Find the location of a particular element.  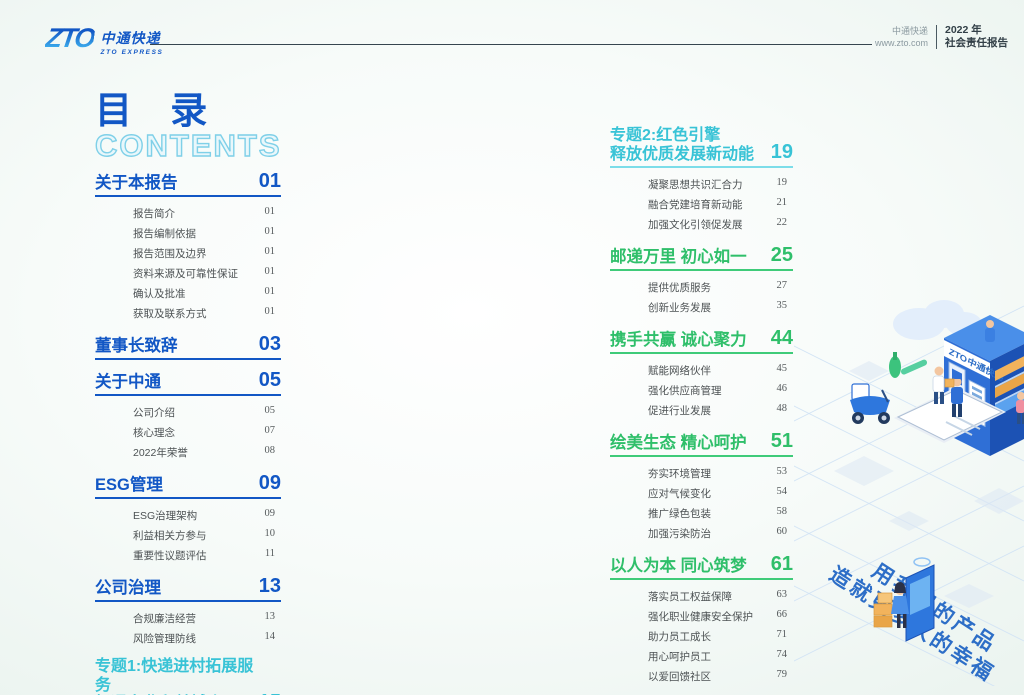

toc-section-title: 携手共赢 诚心聚力 is located at coordinates (678, 339).